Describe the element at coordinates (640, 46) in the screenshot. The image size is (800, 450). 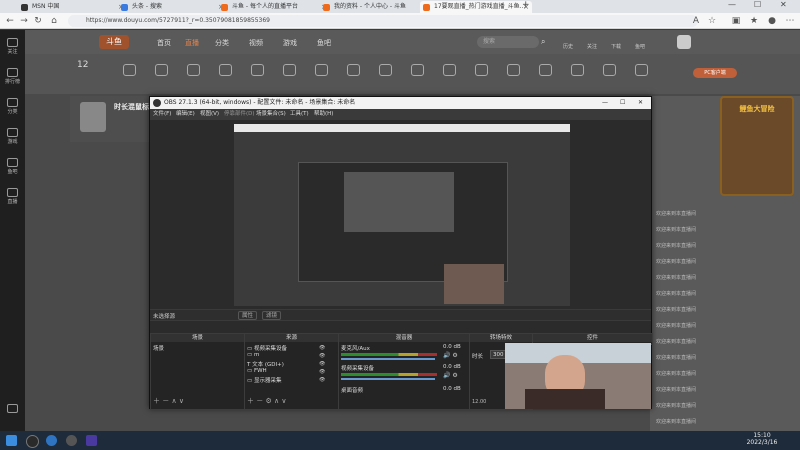
I see `fishbar-link: 鱼吧` at that location.